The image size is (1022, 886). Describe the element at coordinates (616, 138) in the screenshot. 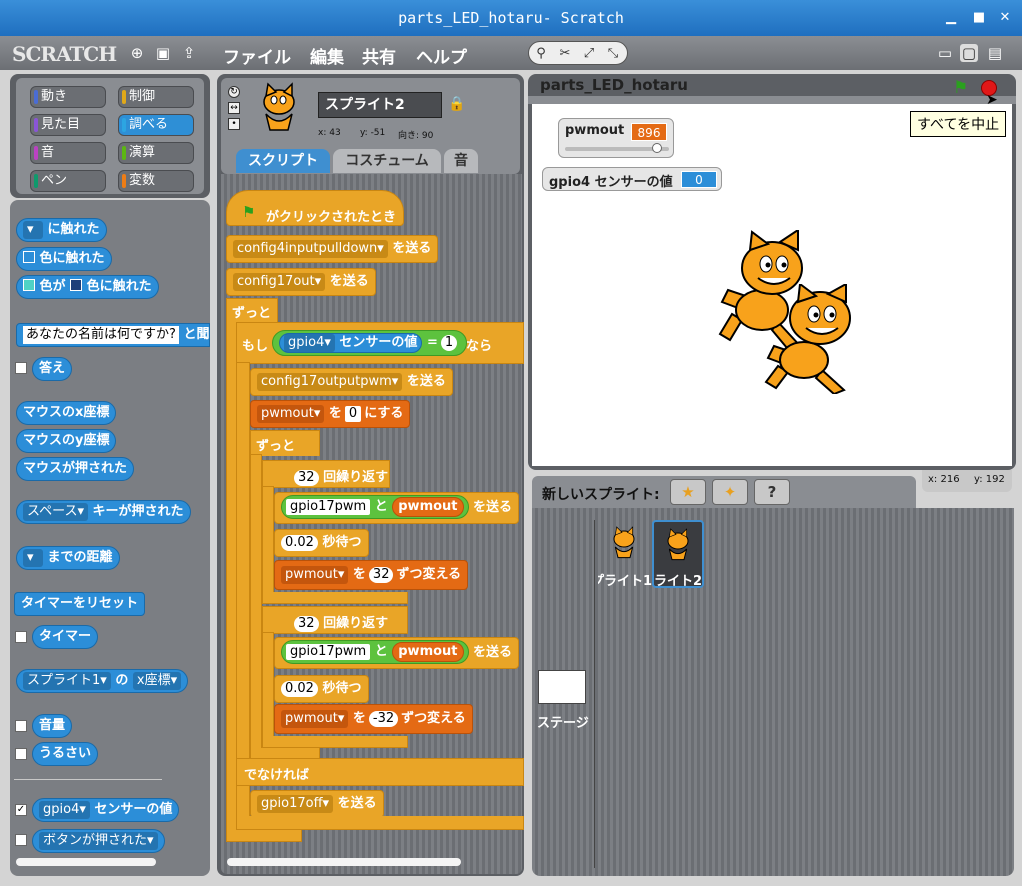

I see `variable-monitor: pwmout 896` at that location.